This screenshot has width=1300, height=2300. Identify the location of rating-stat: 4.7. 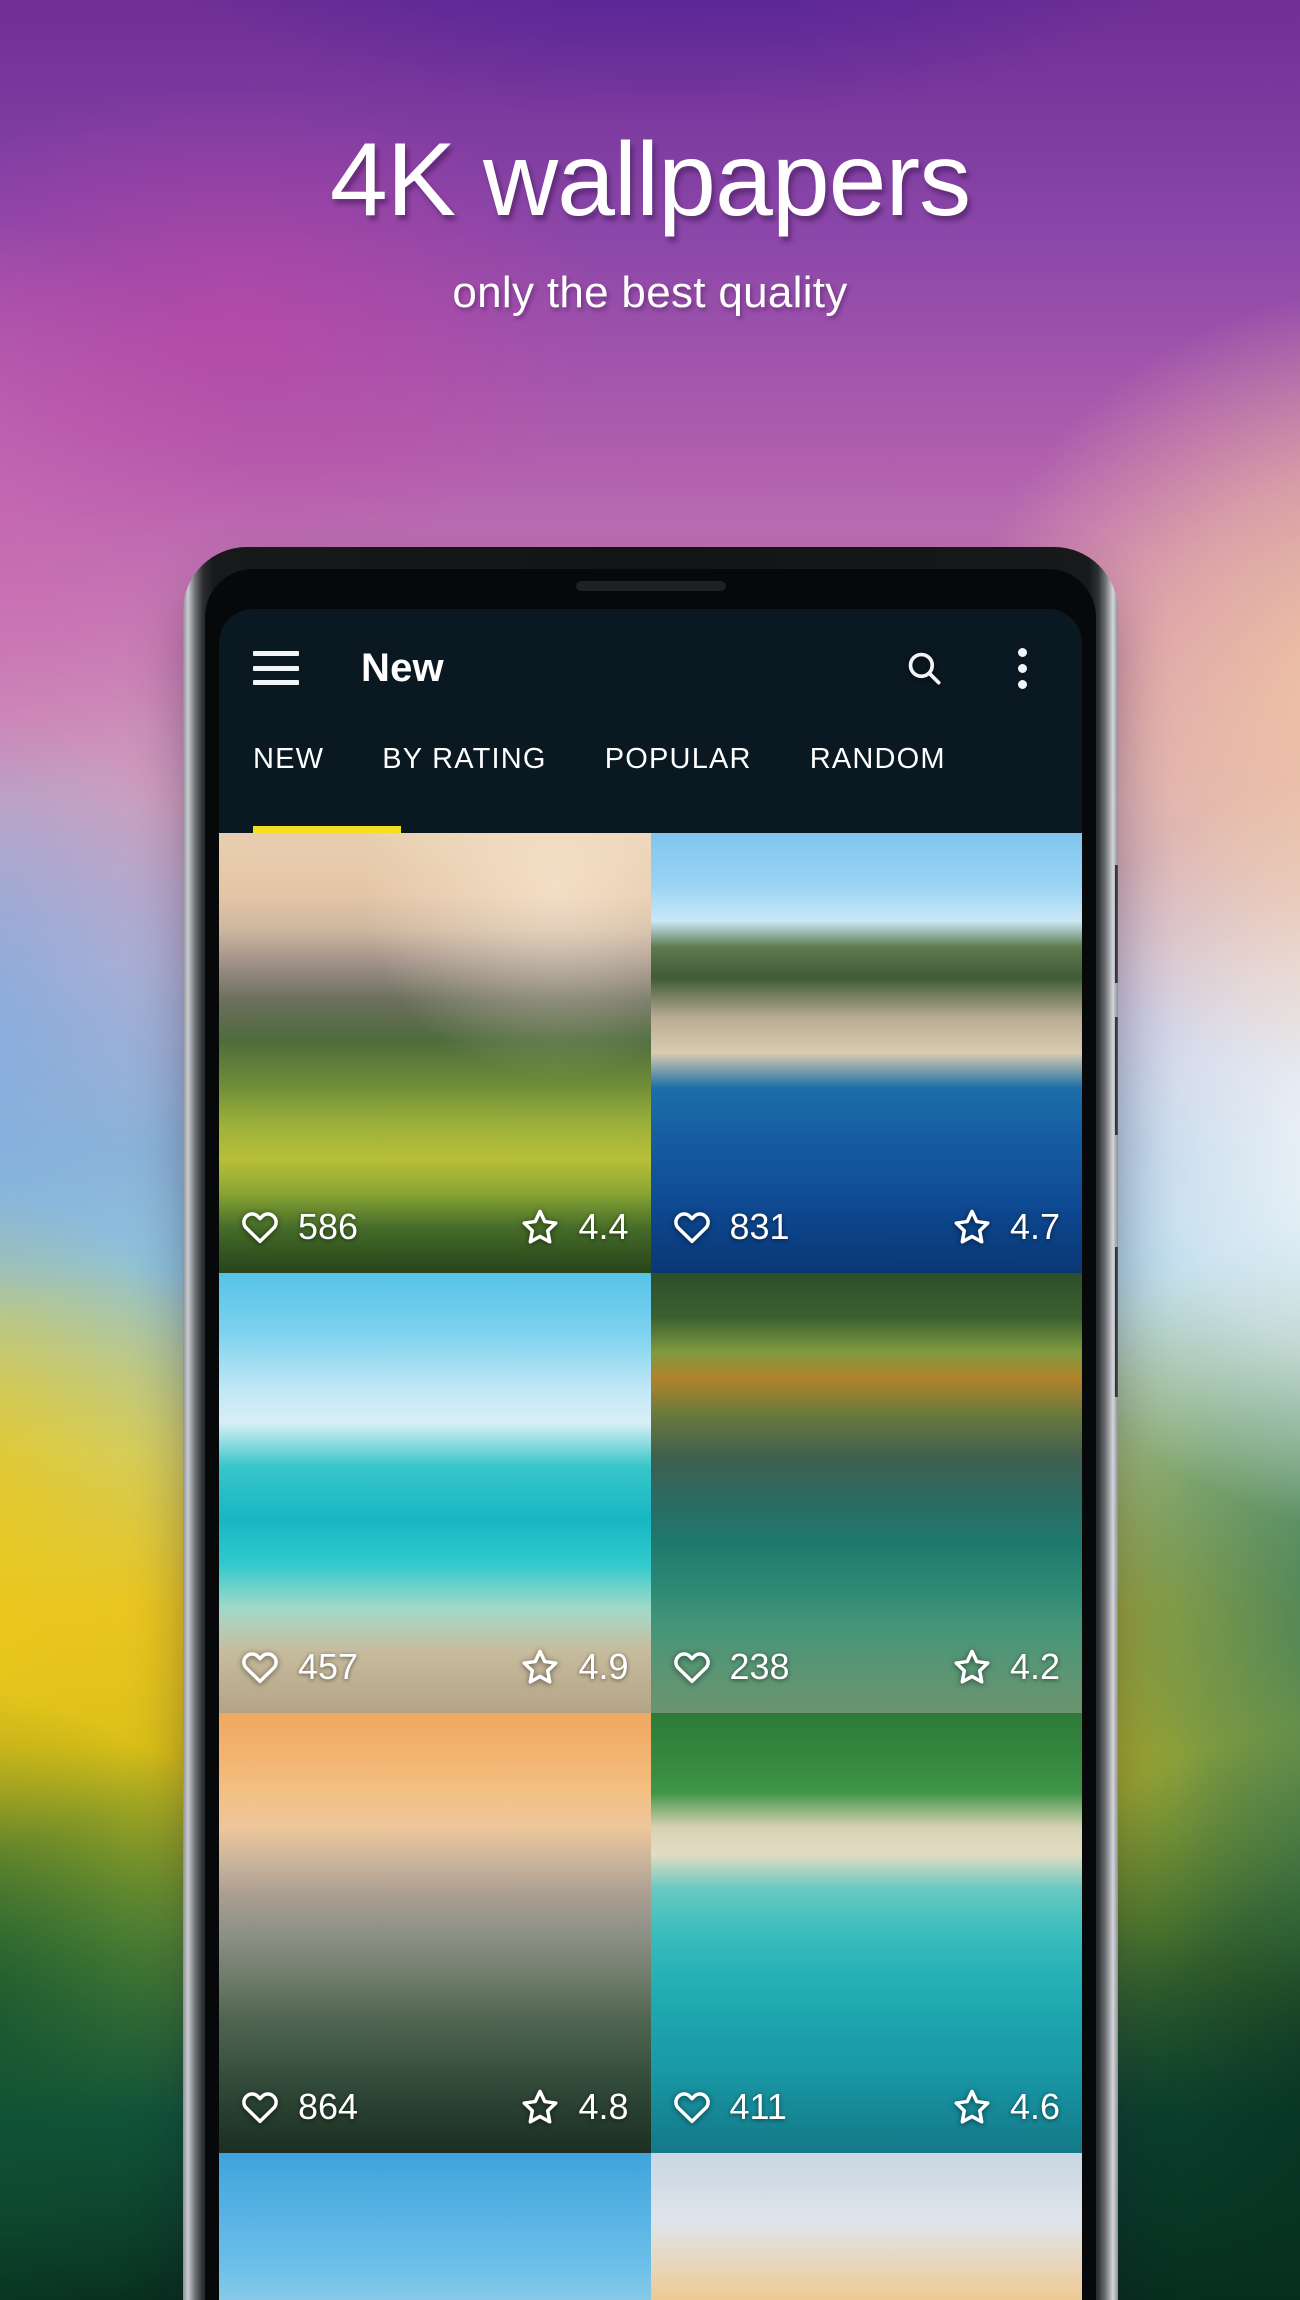
(1005, 1227).